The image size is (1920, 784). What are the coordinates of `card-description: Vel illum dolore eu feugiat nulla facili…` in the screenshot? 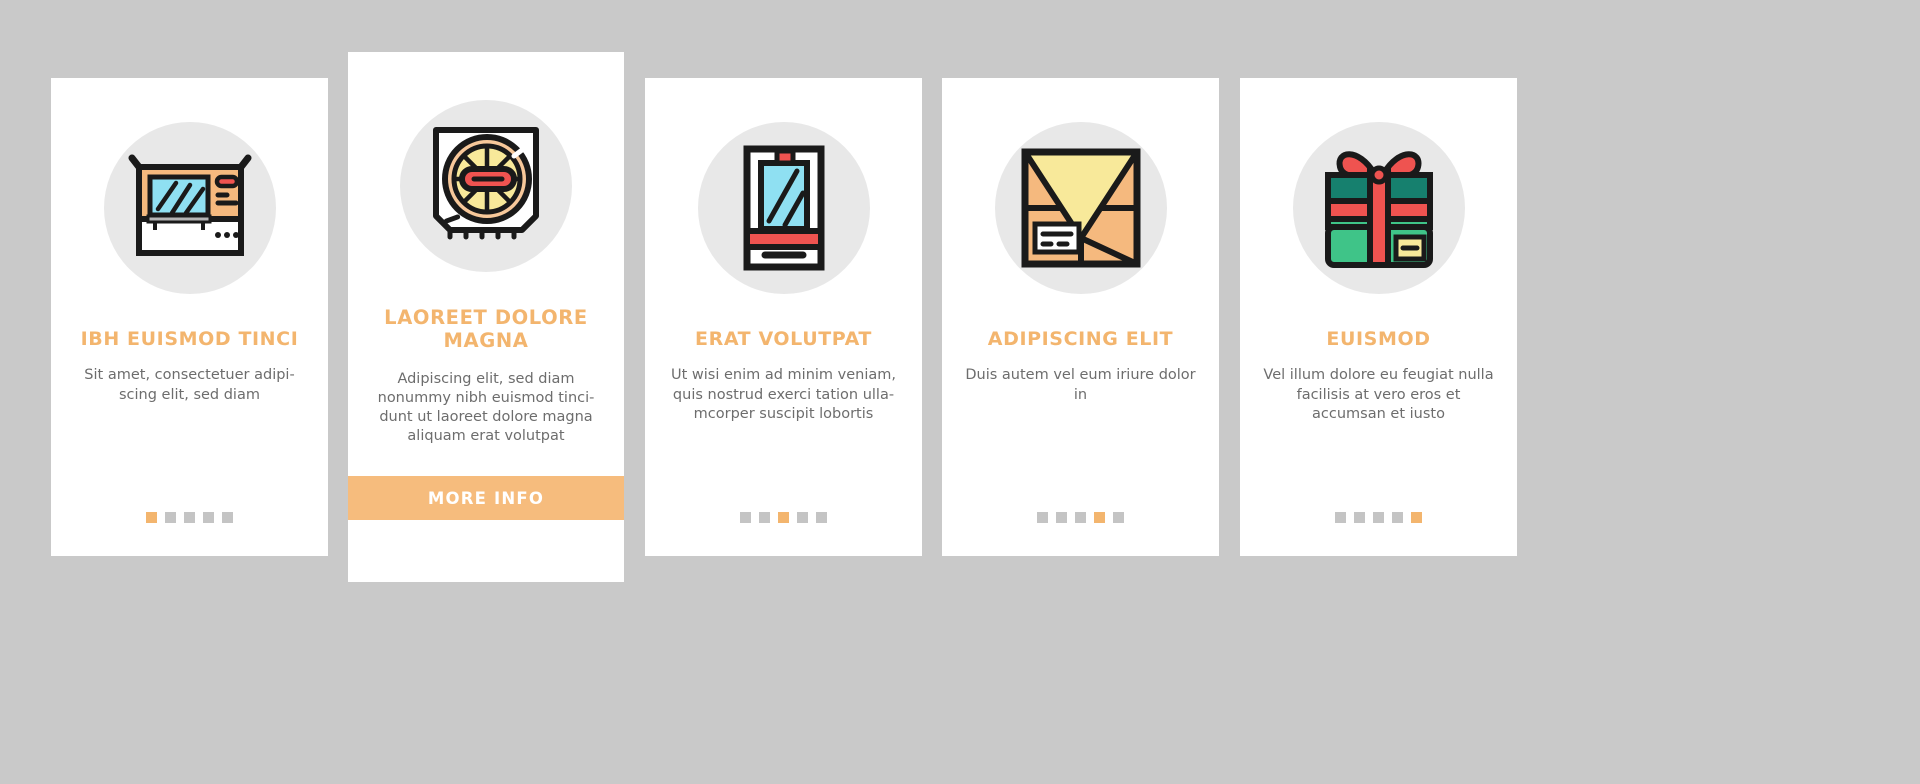 It's located at (1378, 394).